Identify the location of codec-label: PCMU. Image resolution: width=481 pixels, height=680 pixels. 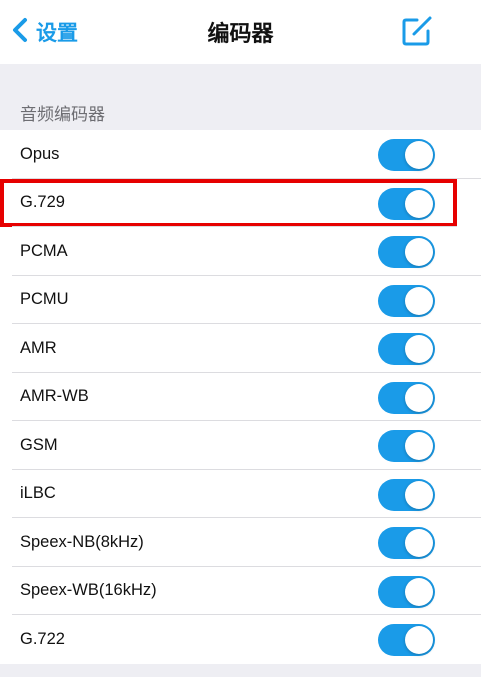
(44, 299).